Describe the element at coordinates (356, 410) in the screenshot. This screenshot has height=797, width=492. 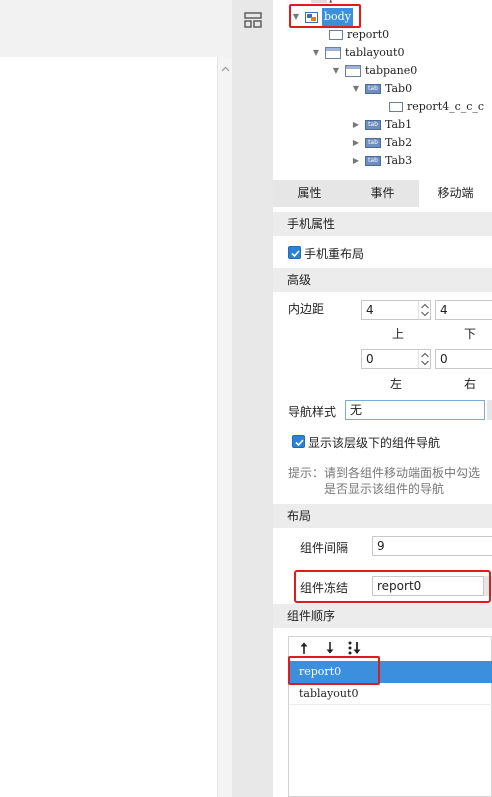
I see `nav-style-value: 无` at that location.